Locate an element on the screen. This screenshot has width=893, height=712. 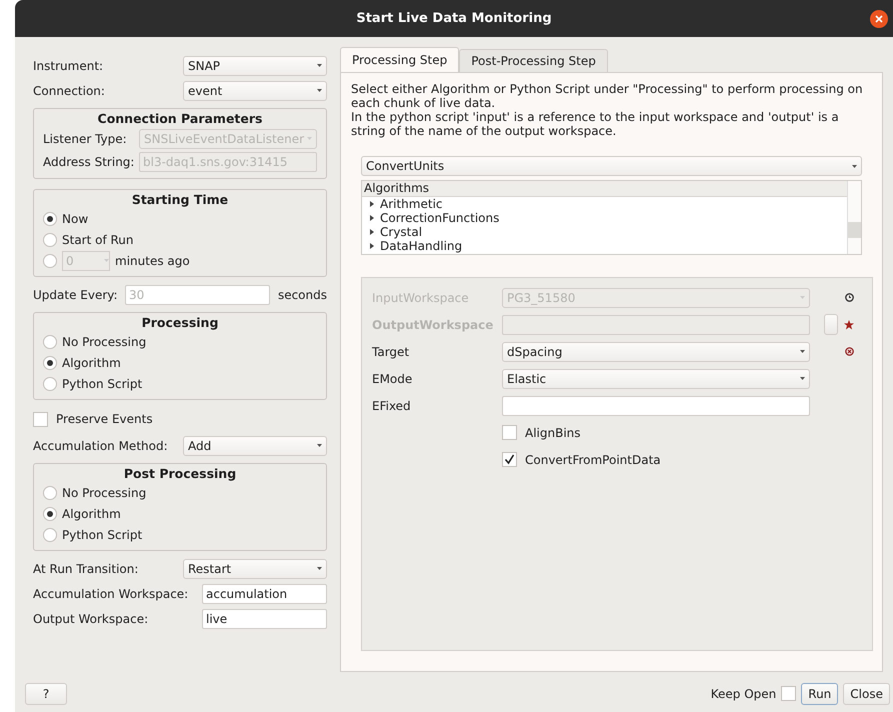
field-label: Update Every: is located at coordinates (76, 295).